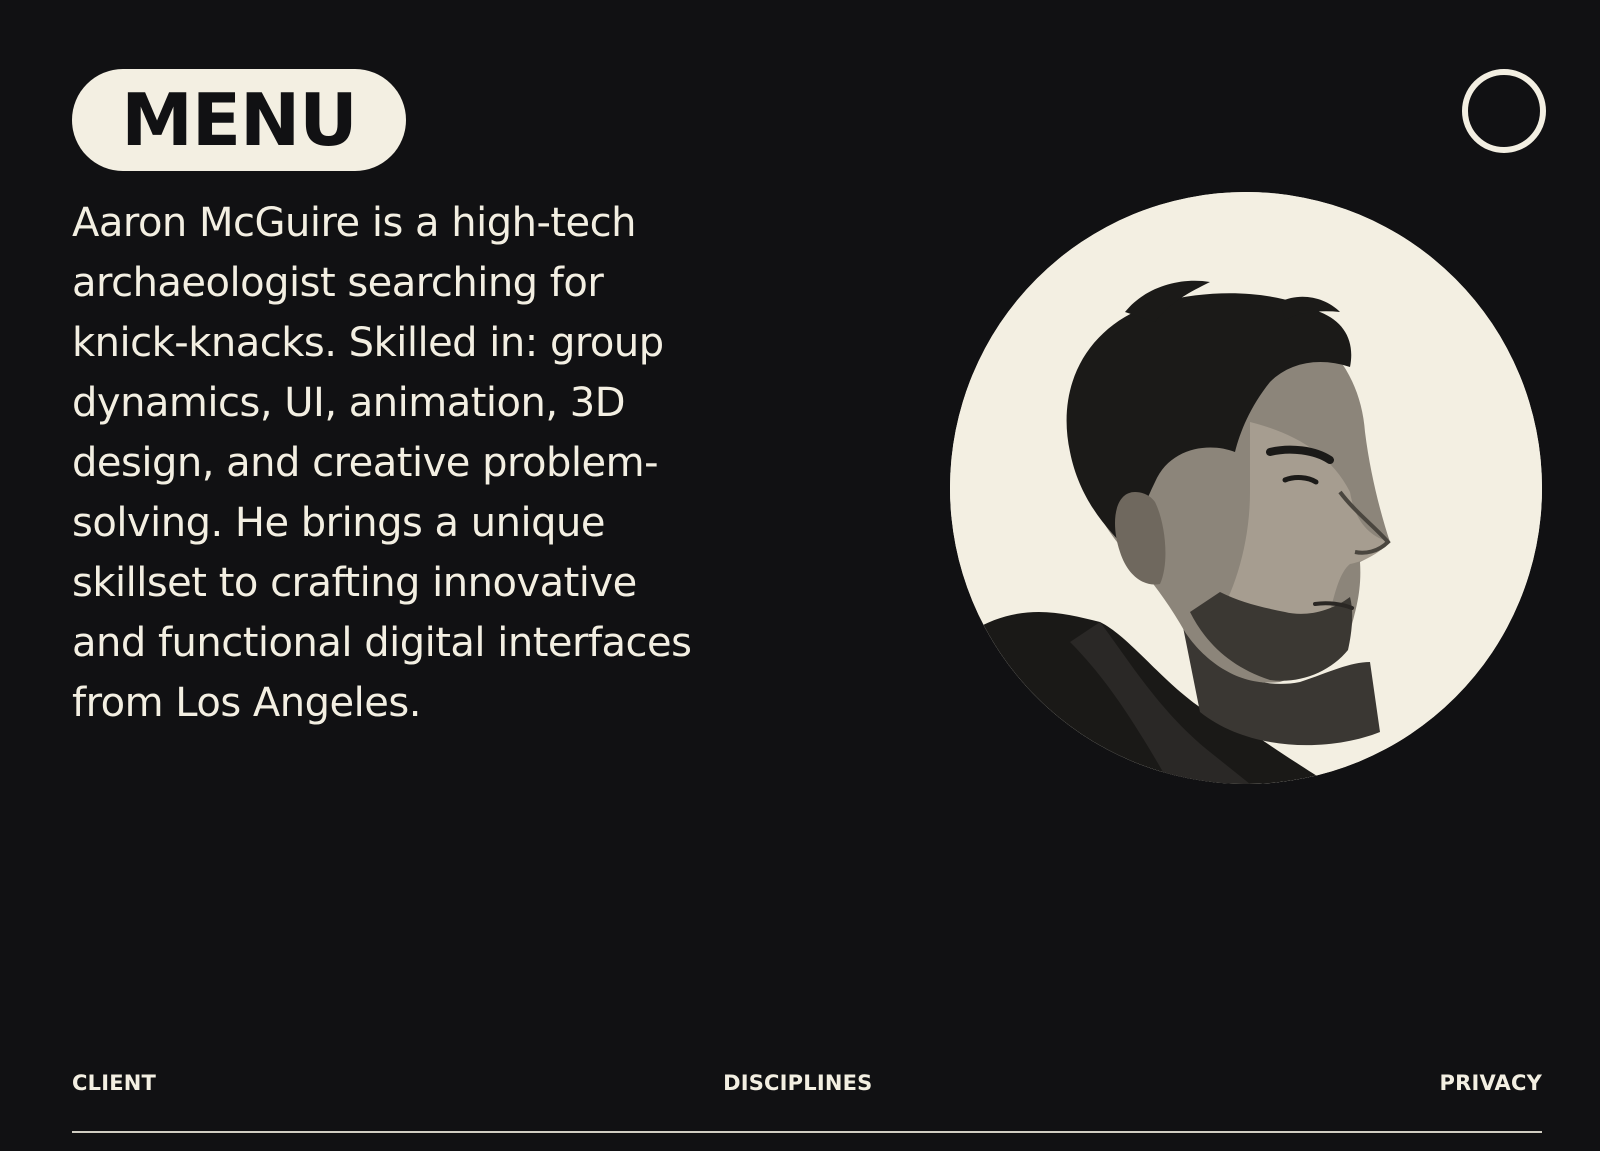 This screenshot has width=1600, height=1151. Describe the element at coordinates (1504, 111) in the screenshot. I see `circle-outline-icon` at that location.